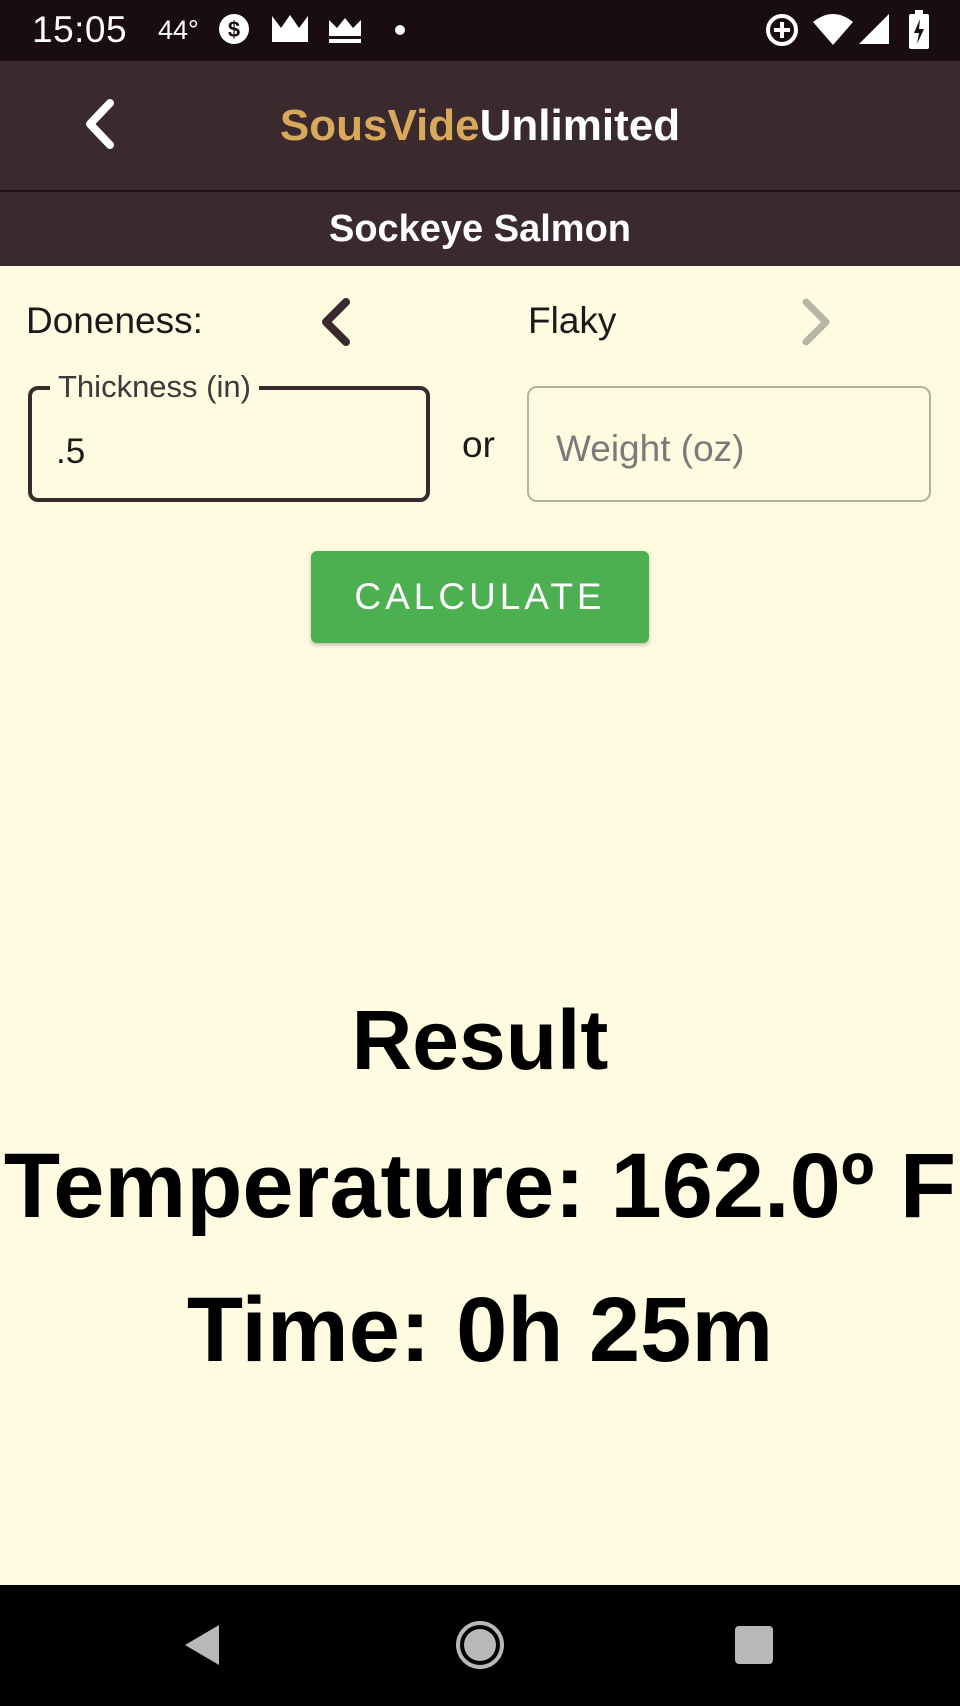  I want to click on recents-square-icon, so click(754, 1645).